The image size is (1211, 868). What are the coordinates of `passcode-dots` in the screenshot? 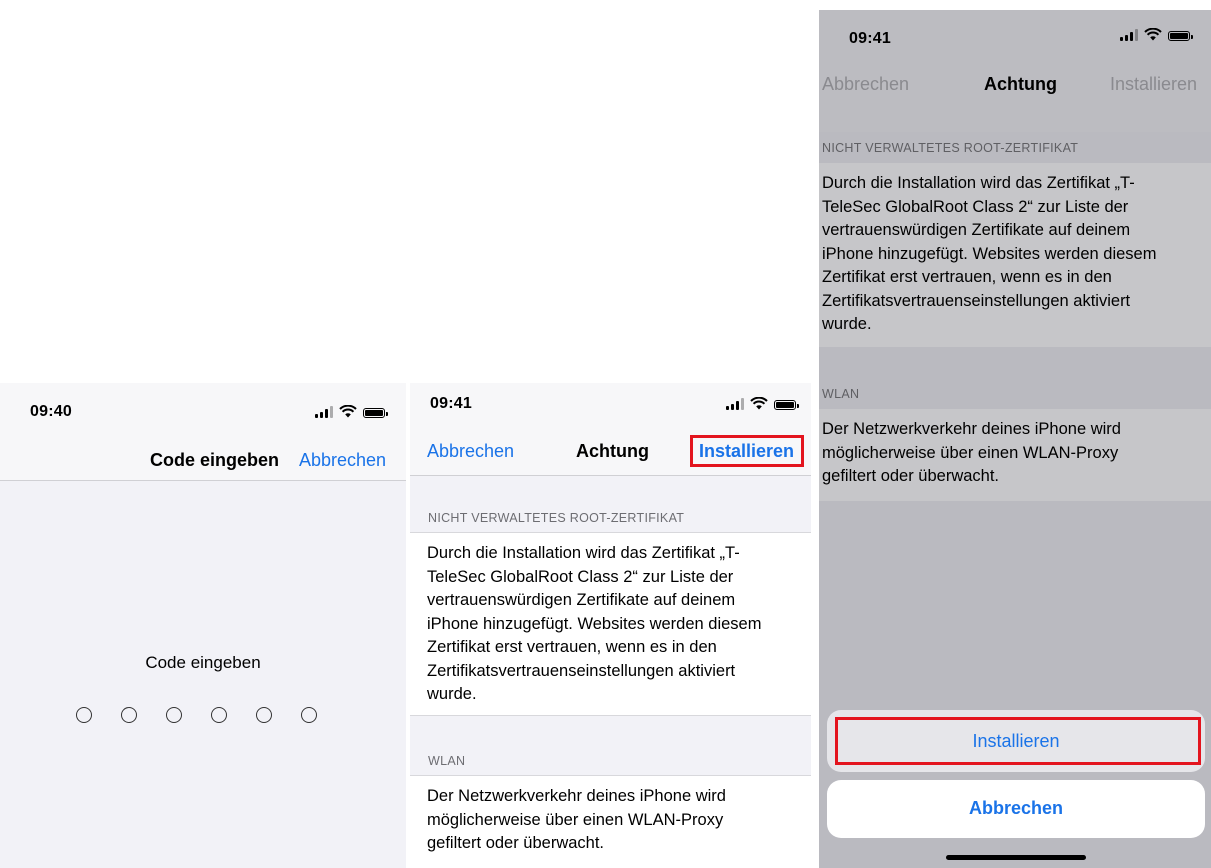 It's located at (196, 715).